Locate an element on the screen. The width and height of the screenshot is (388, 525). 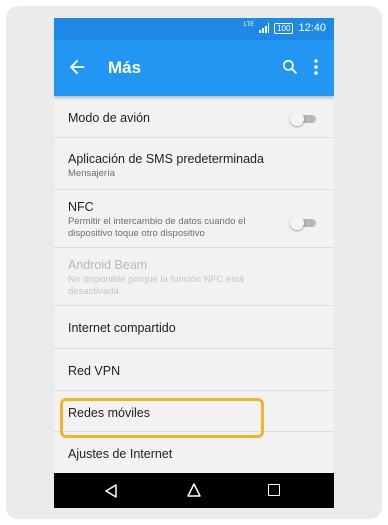
nav-home-icon is located at coordinates (194, 490).